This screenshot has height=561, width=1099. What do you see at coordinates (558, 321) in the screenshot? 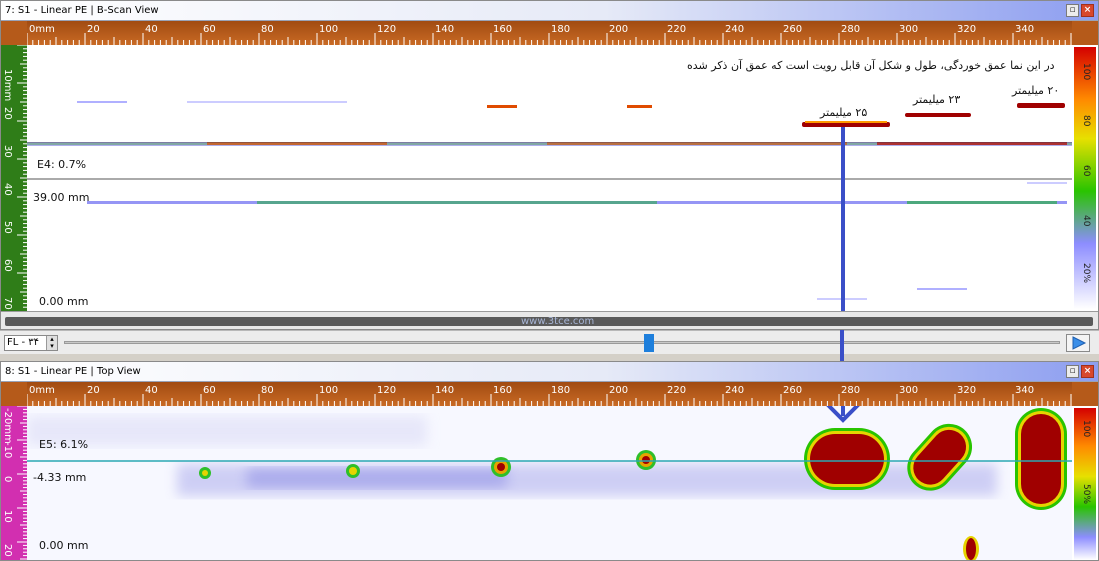
I see `watermark-strip: www.3tce.com` at bounding box center [558, 321].